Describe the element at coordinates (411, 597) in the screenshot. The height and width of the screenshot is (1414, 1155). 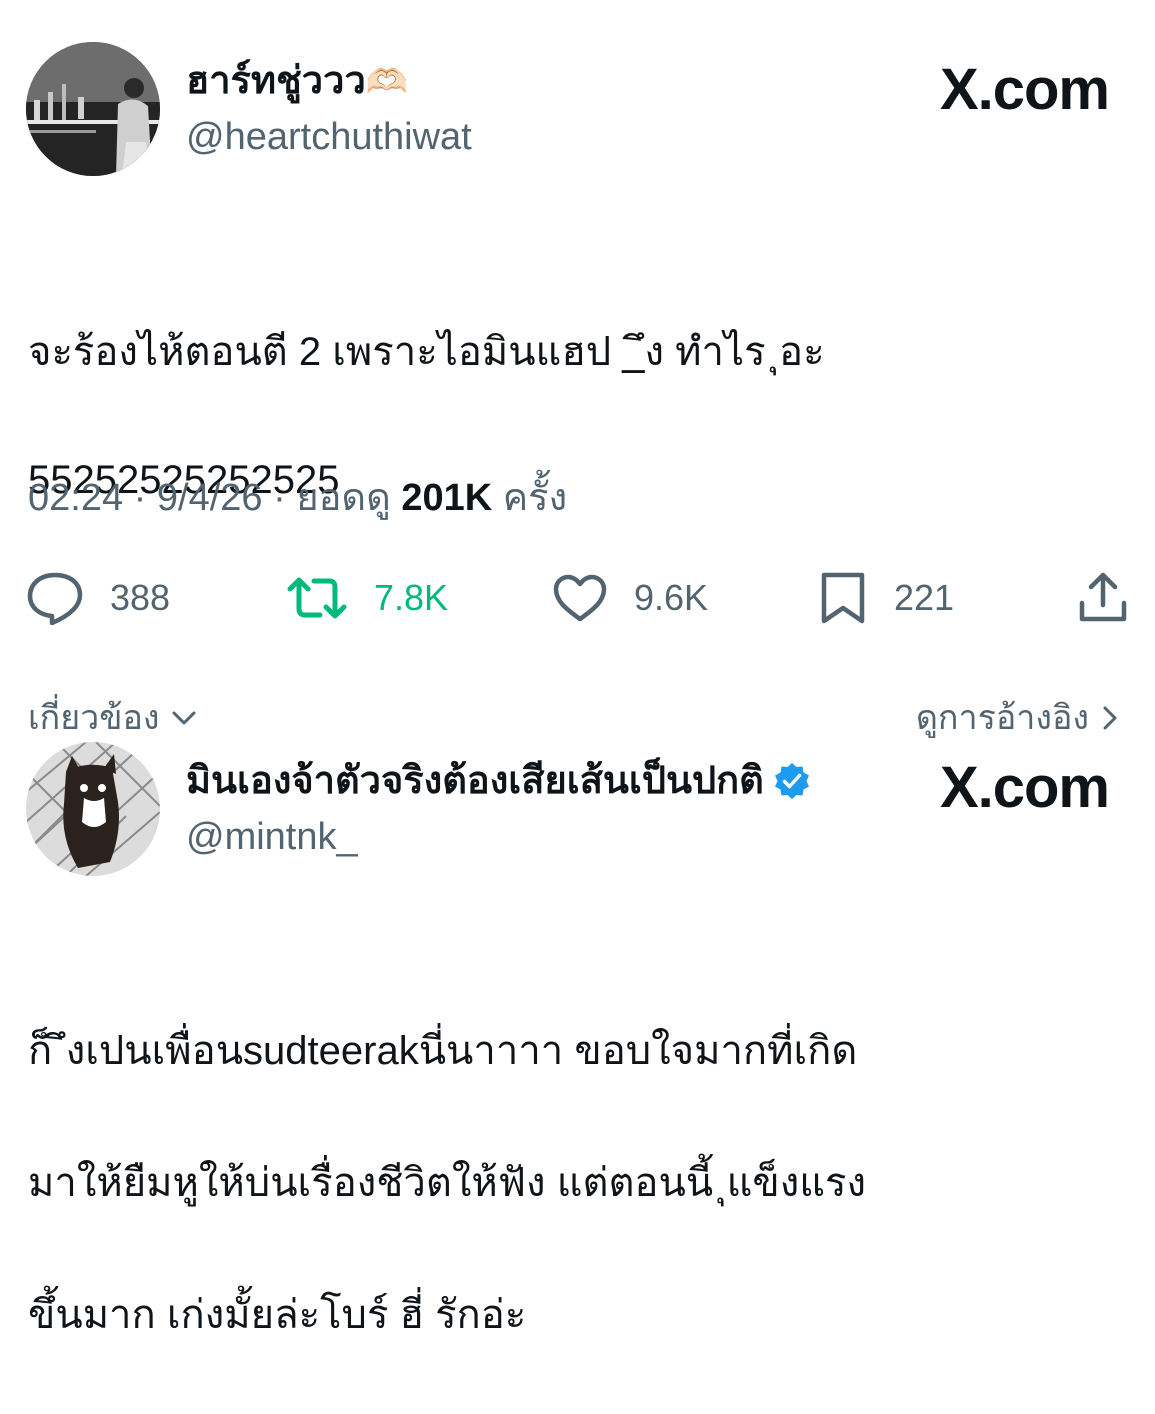
I see `repost-count: 7.8K` at that location.